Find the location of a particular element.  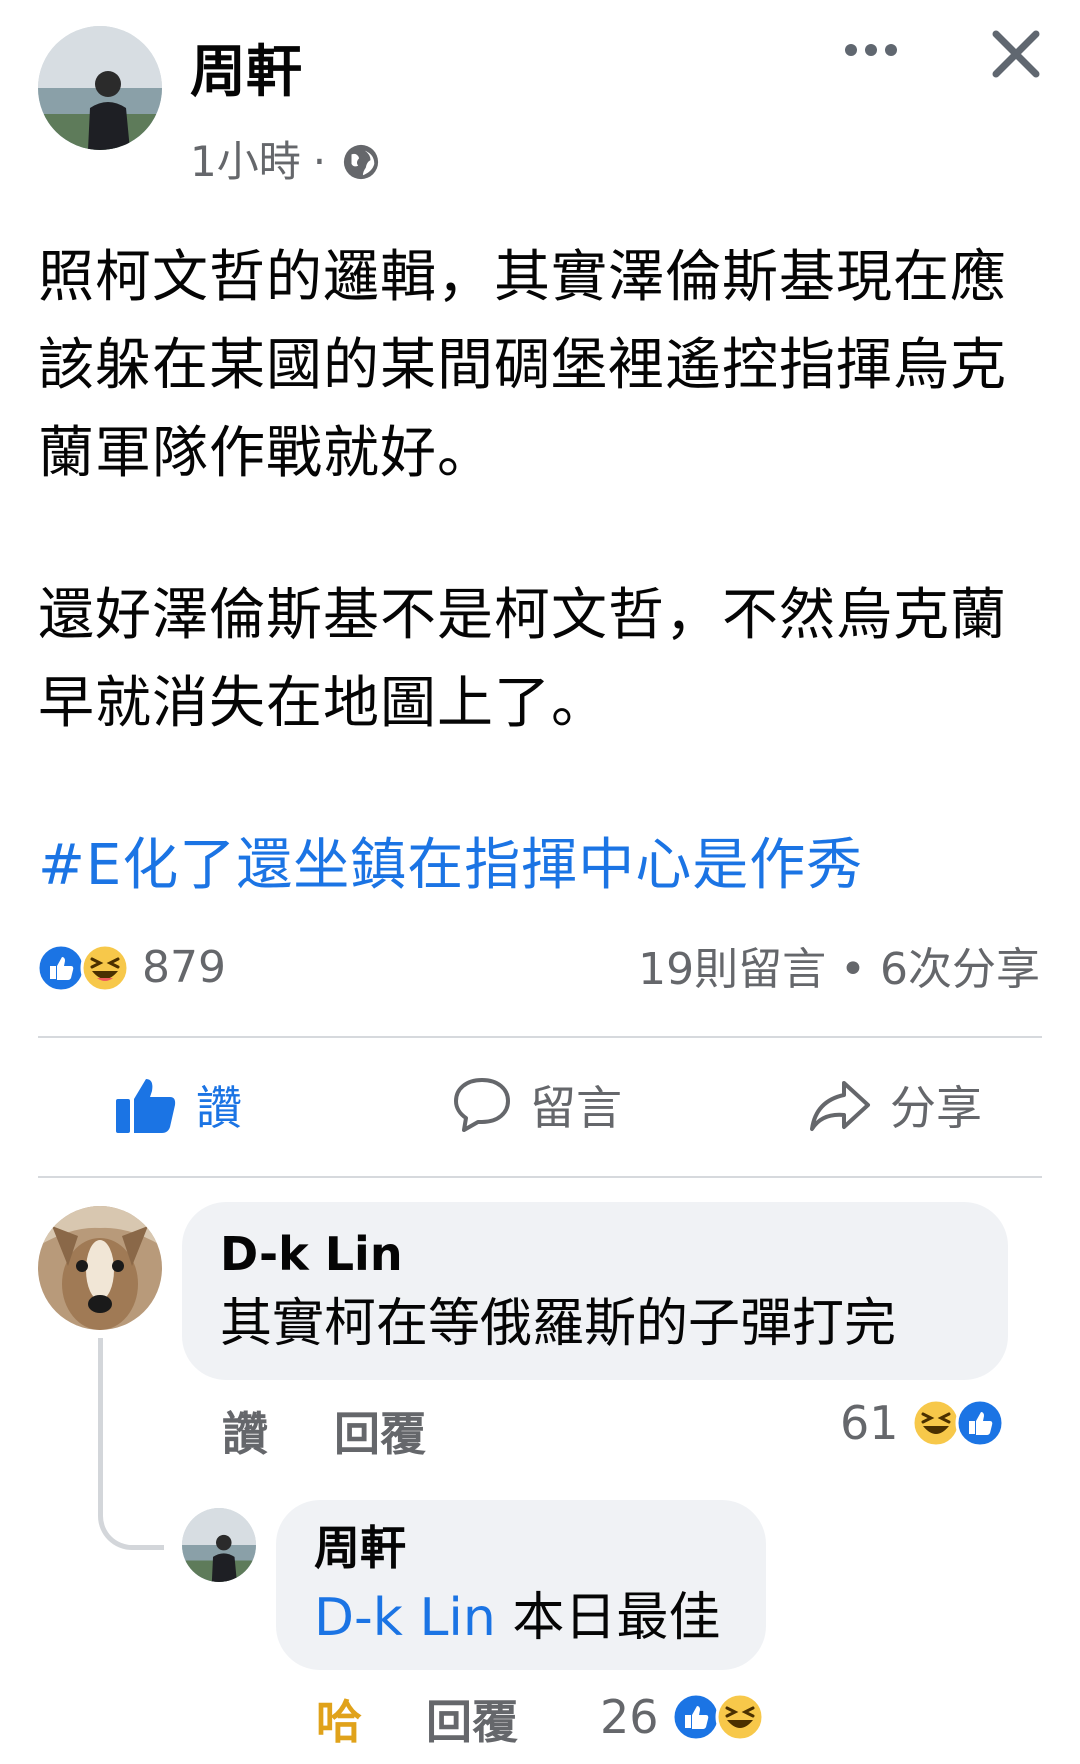

like-label: 讚 is located at coordinates (219, 1108).